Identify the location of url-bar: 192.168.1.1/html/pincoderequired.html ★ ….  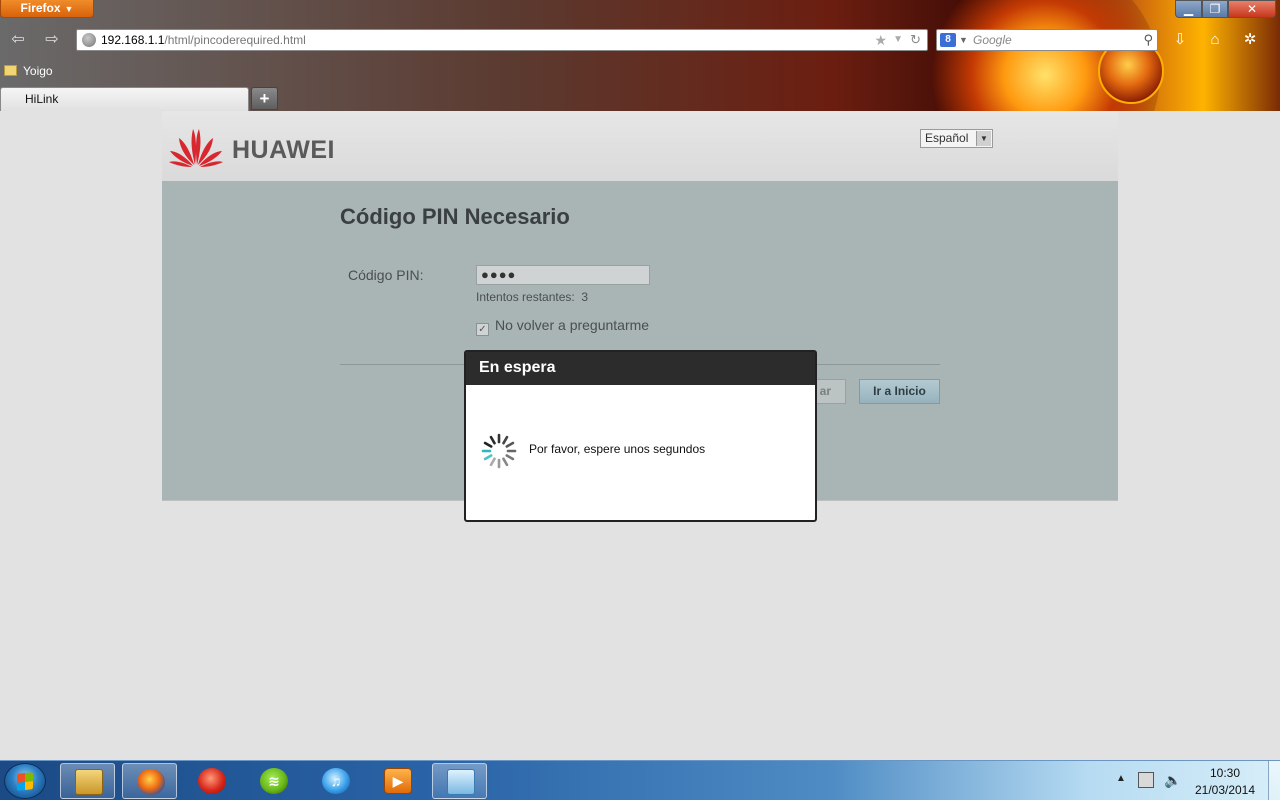
(502, 40).